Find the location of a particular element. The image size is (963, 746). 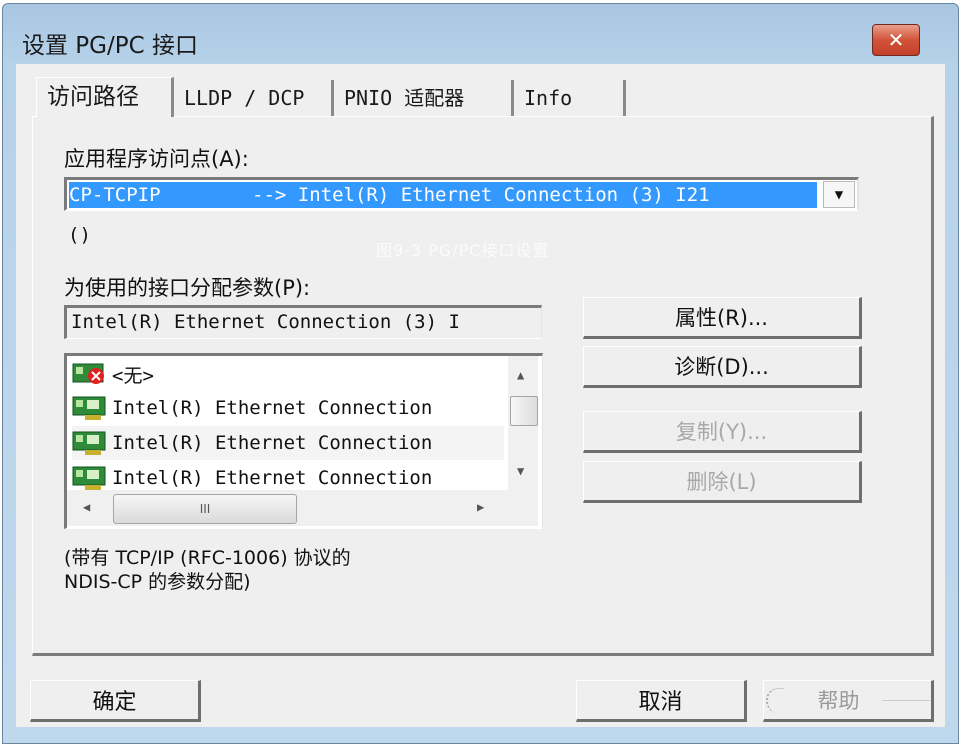

dropdown-button: ▼ is located at coordinates (839, 194).